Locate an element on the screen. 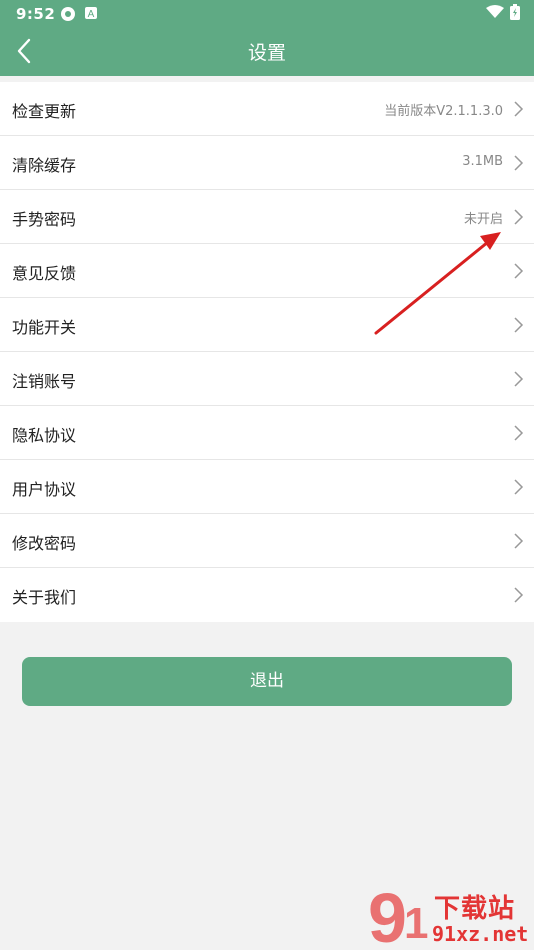 The height and width of the screenshot is (950, 534). wifi-icon is located at coordinates (495, 11).